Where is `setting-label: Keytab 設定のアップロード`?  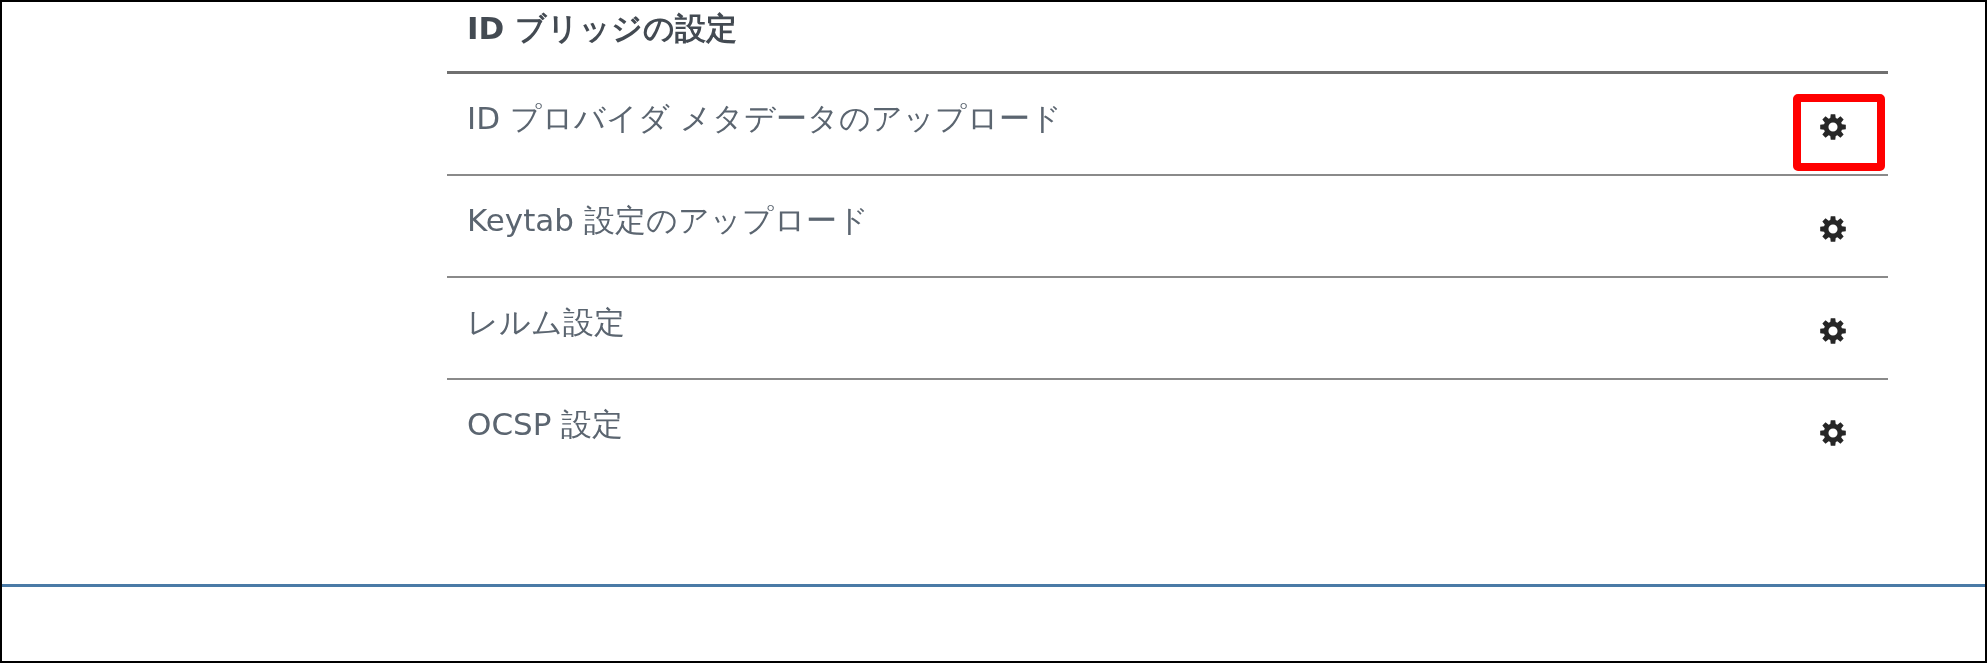 setting-label: Keytab 設定のアップロード is located at coordinates (668, 220).